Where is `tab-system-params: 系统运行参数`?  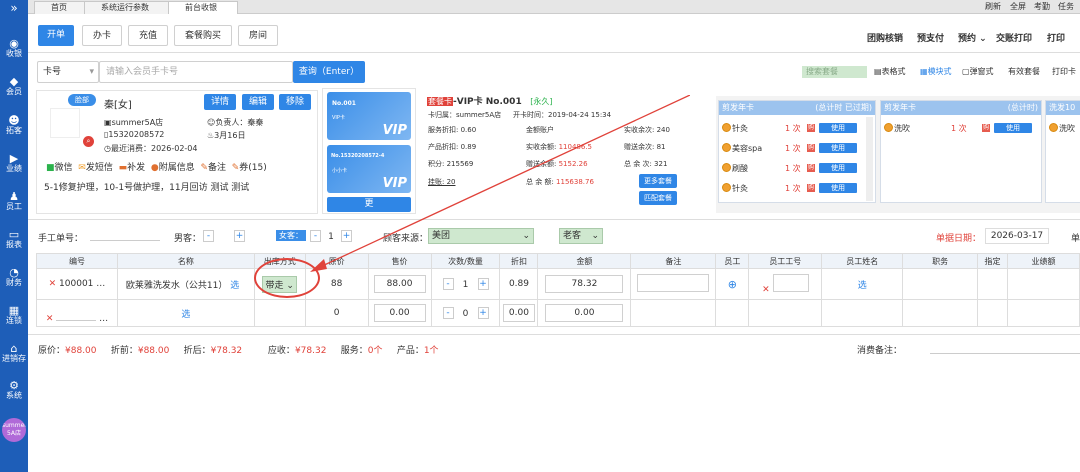
tab-system-params: 系统运行参数 is located at coordinates (132, 7).